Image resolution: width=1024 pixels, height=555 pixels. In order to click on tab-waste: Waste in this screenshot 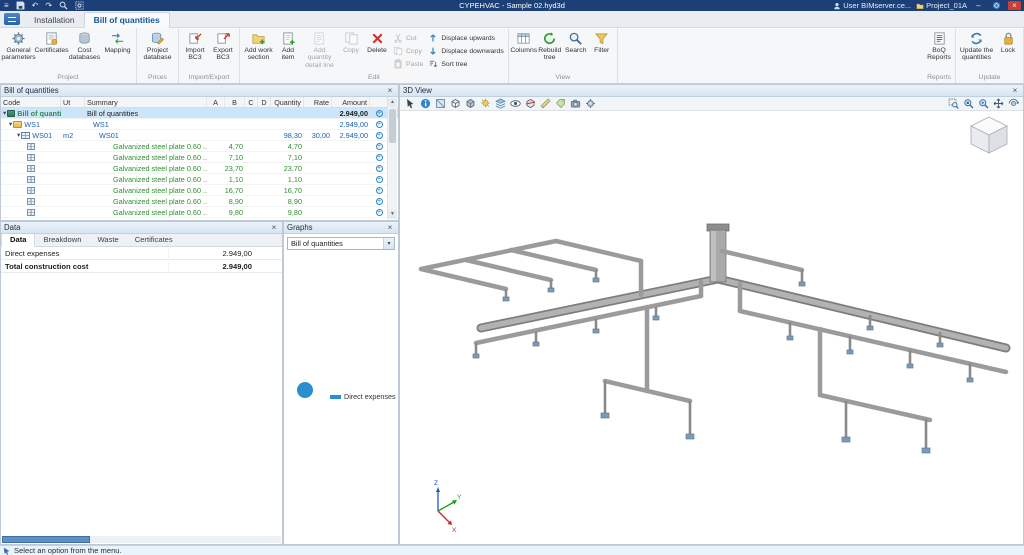, I will do `click(107, 240)`.